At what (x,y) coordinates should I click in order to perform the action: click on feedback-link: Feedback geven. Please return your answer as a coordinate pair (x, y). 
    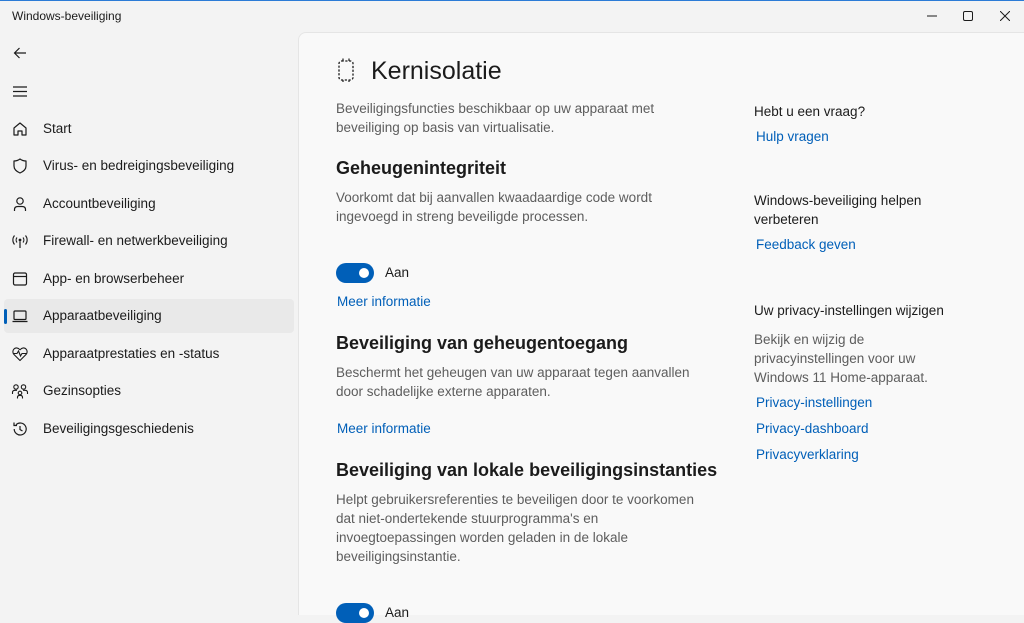
    Looking at the image, I should click on (806, 244).